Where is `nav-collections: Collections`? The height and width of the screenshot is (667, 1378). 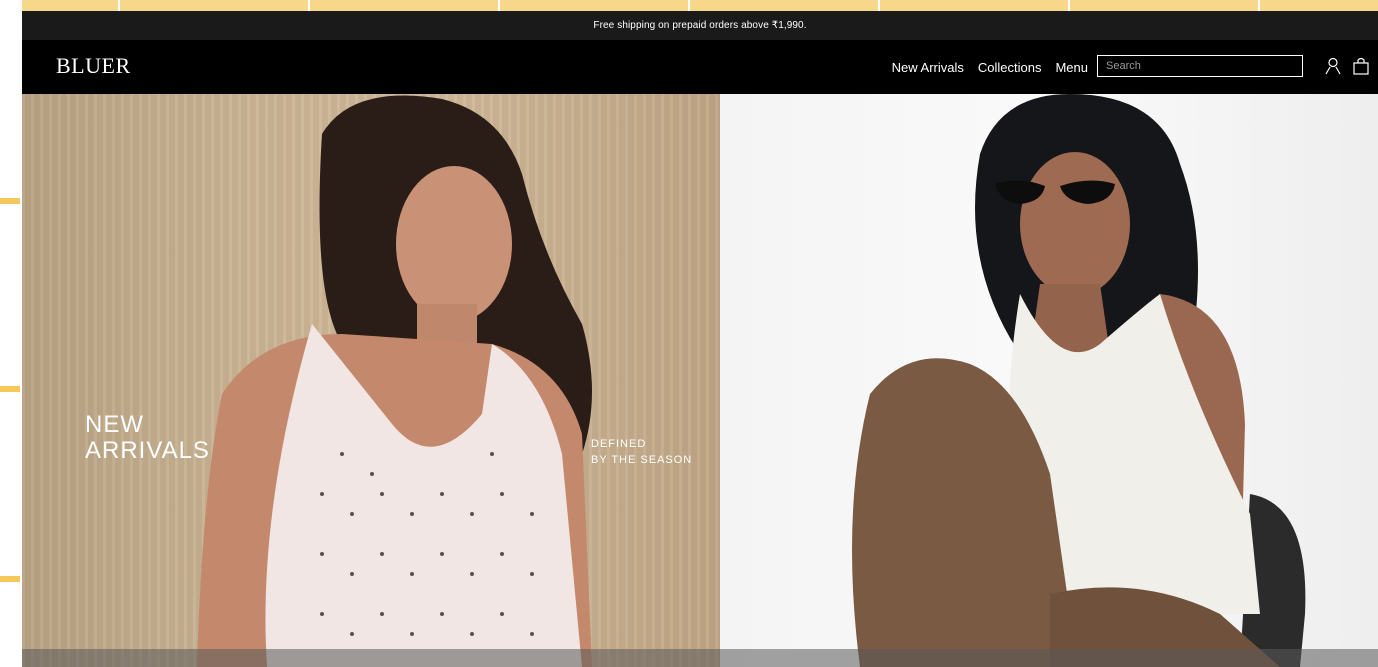 nav-collections: Collections is located at coordinates (1010, 67).